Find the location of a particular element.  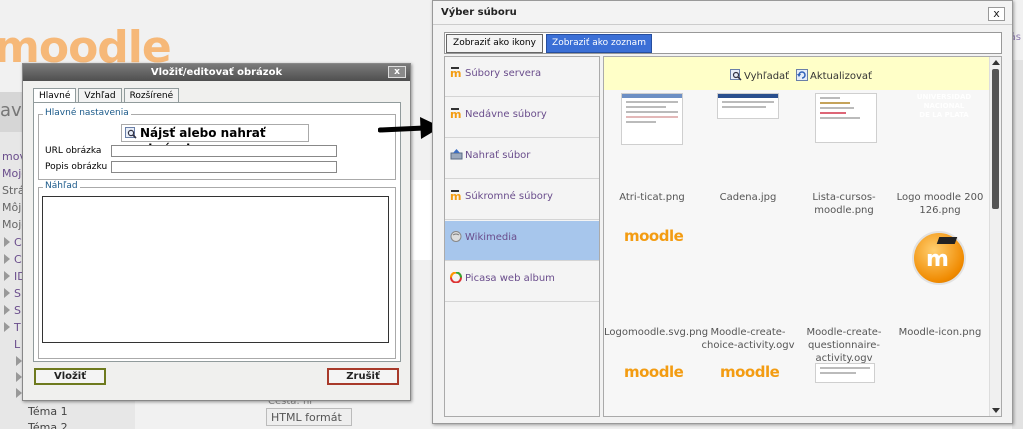

repo-private-files: m Súkromné súbory is located at coordinates (522, 200).